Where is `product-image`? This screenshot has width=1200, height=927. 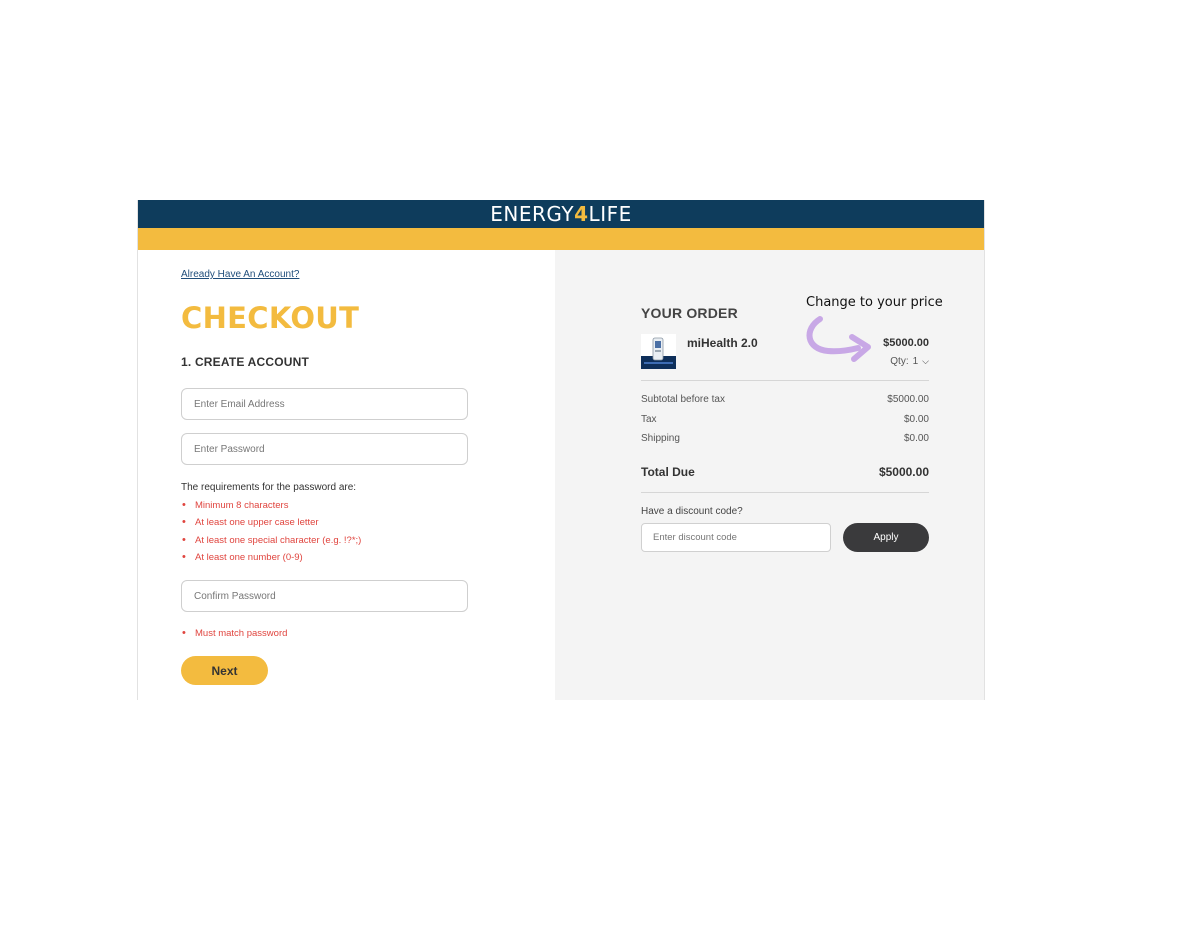 product-image is located at coordinates (658, 351).